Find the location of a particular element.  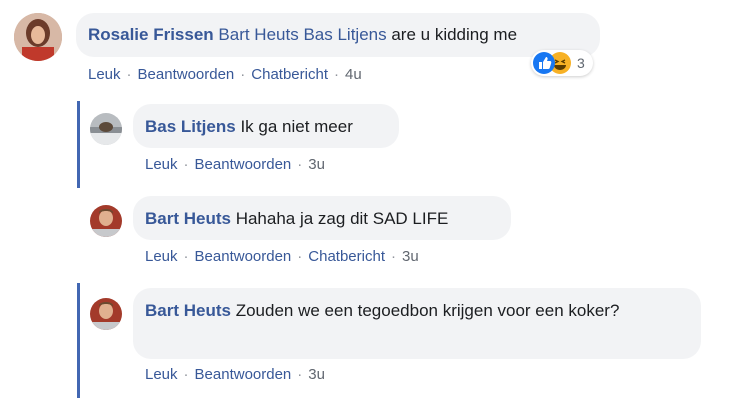

avatar-rosalie-frissen is located at coordinates (38, 37).